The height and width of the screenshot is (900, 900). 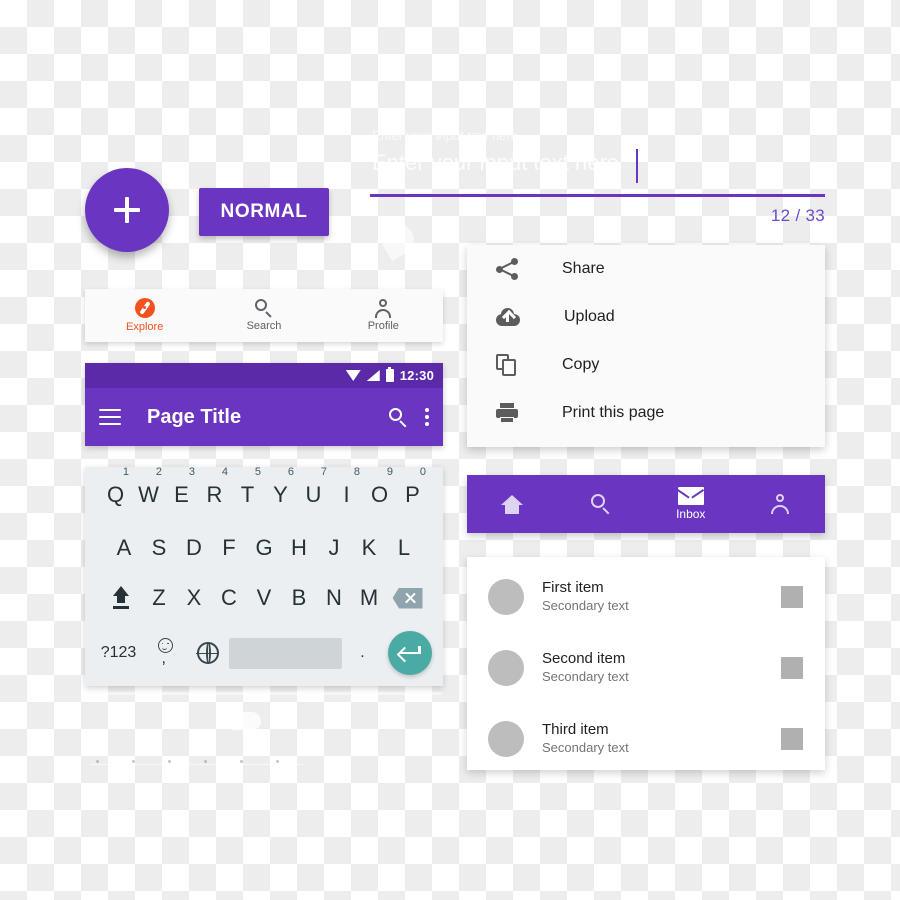 I want to click on menu-item-copy: Copy, so click(x=646, y=365).